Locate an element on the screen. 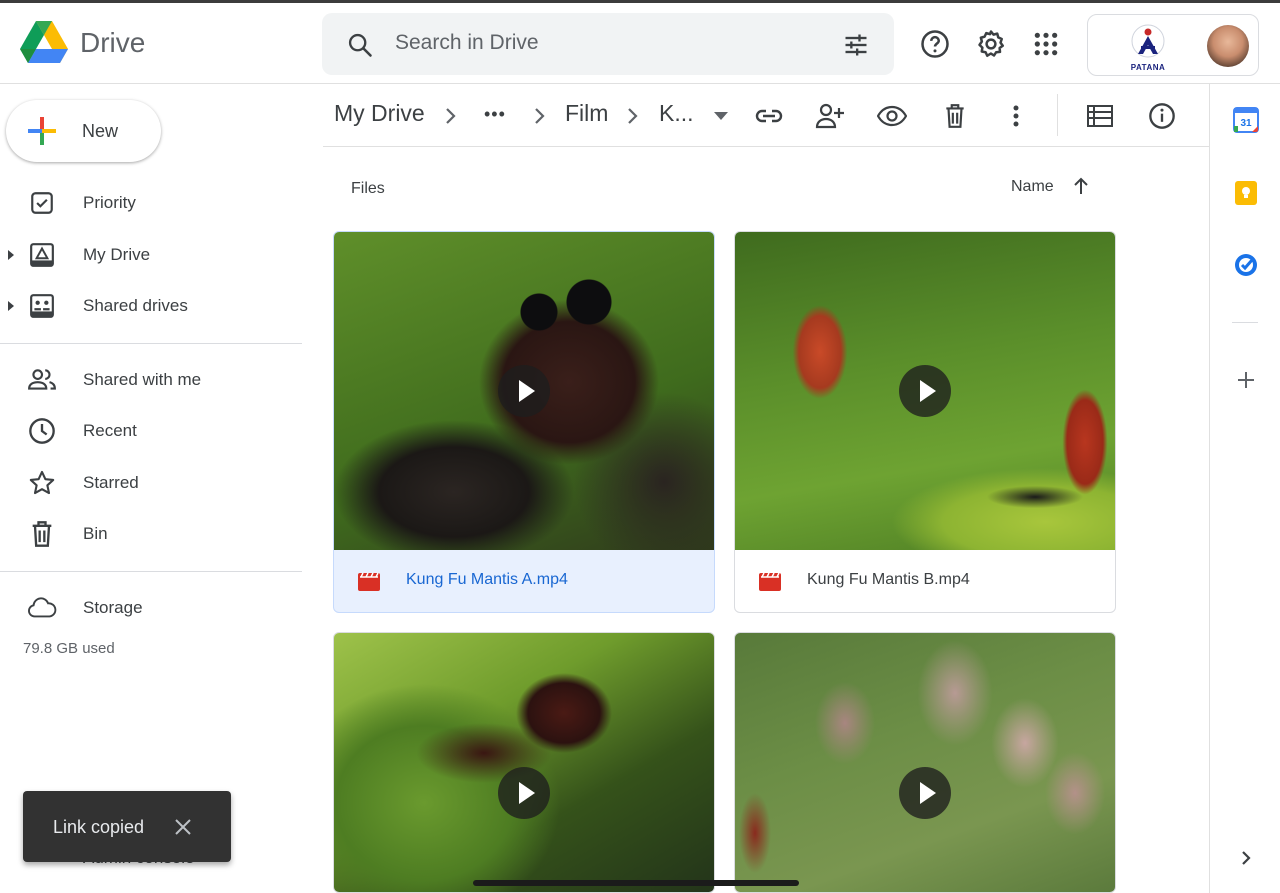 This screenshot has height=893, width=1280. files-section-label: Files is located at coordinates (368, 188).